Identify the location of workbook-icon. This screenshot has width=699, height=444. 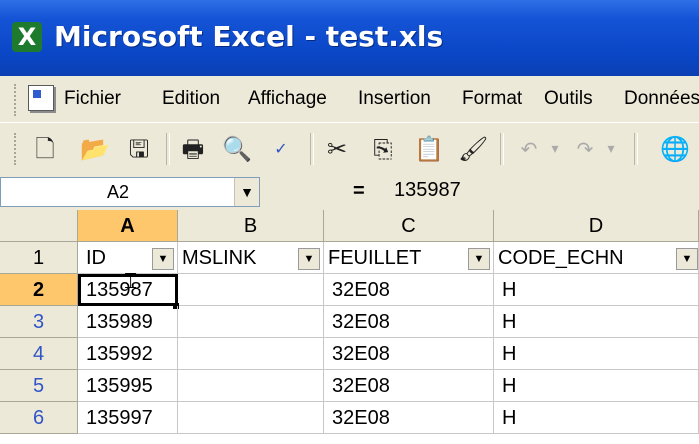
(41, 98).